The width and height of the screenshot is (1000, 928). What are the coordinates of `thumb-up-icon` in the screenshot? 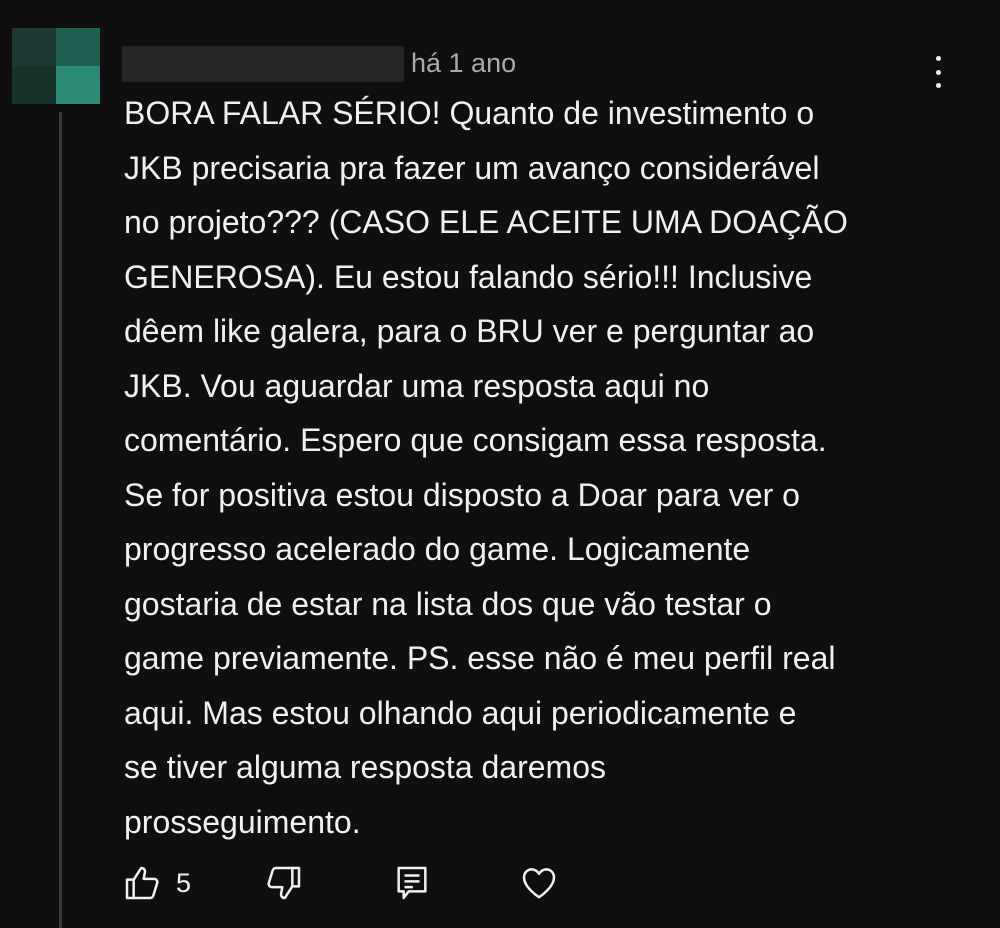 It's located at (142, 883).